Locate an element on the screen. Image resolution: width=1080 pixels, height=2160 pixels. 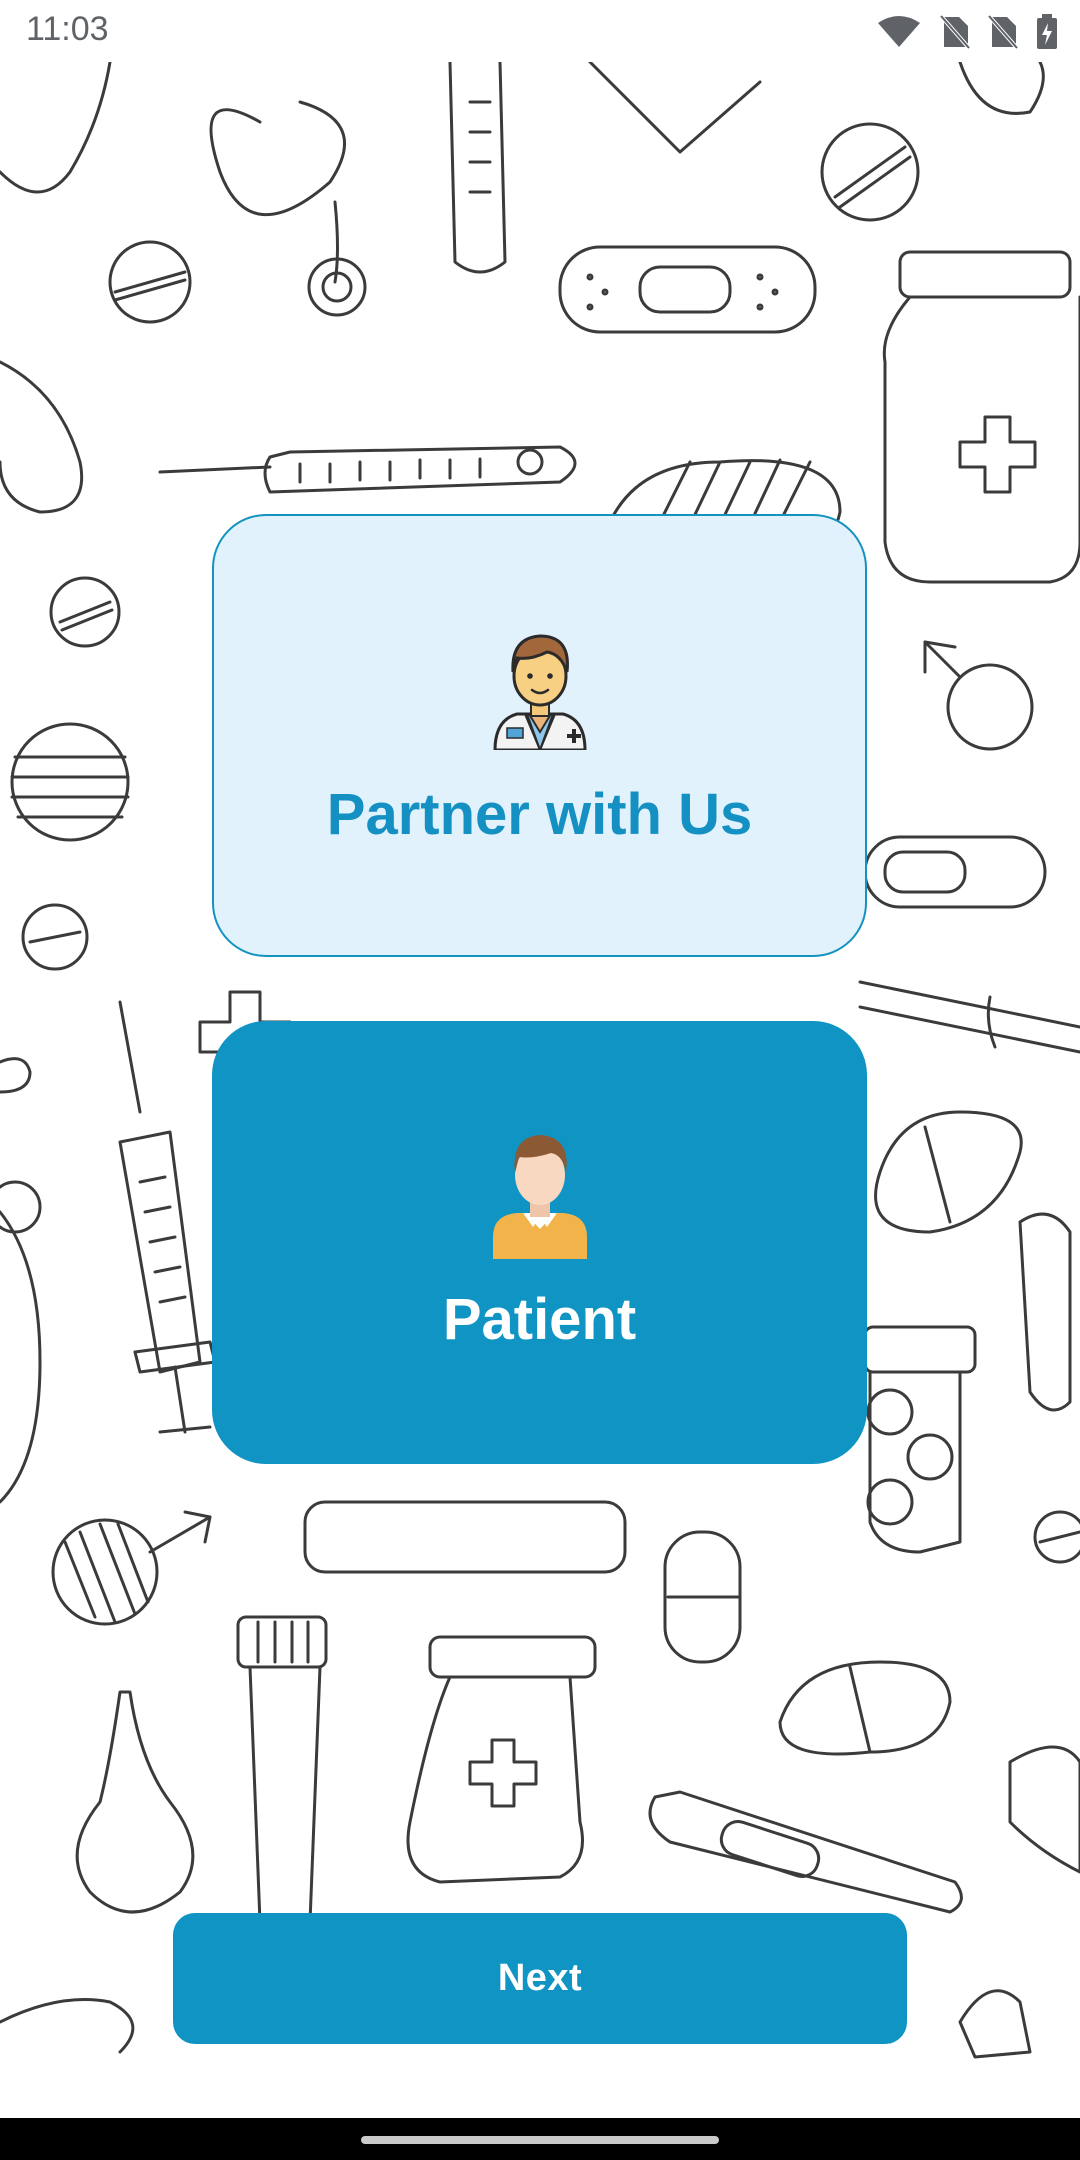
doctor-icon is located at coordinates (540, 689).